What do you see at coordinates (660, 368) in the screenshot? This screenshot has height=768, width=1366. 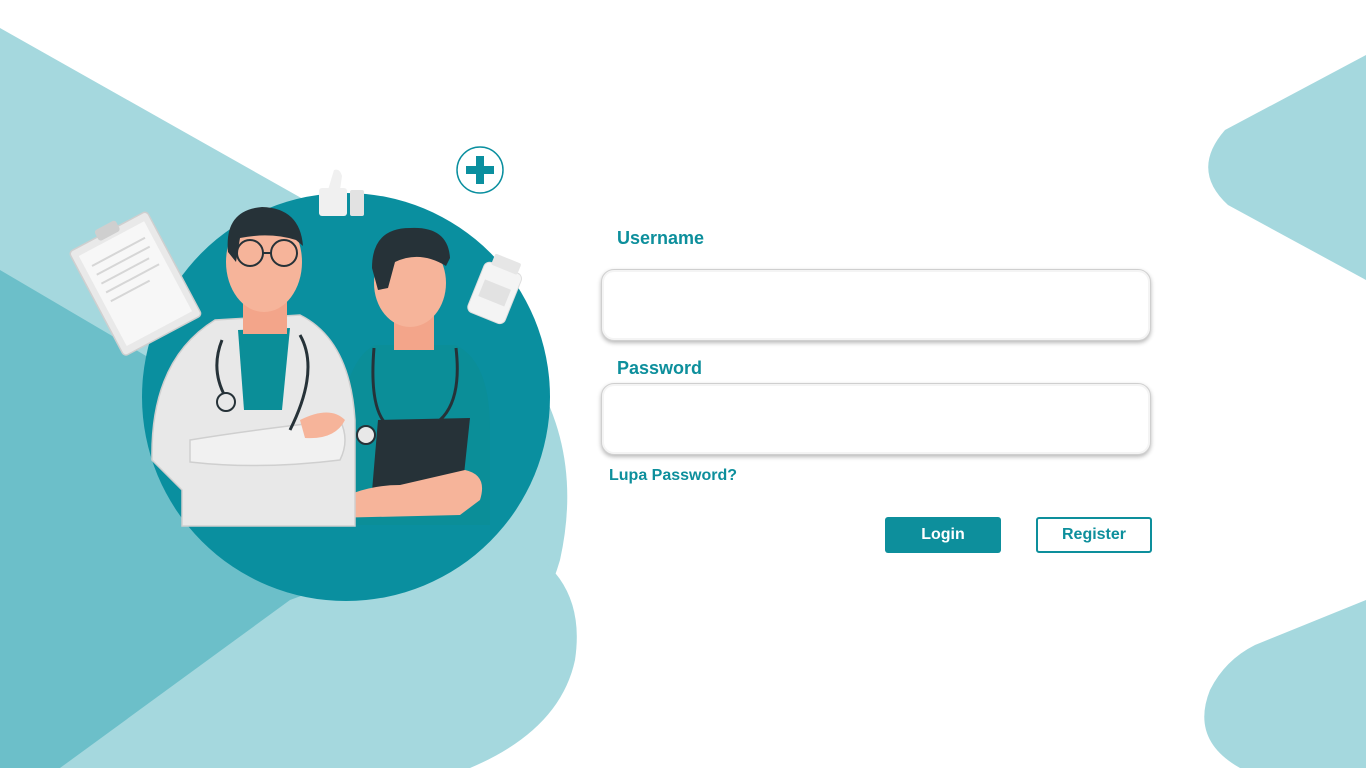 I see `password-label: Password` at bounding box center [660, 368].